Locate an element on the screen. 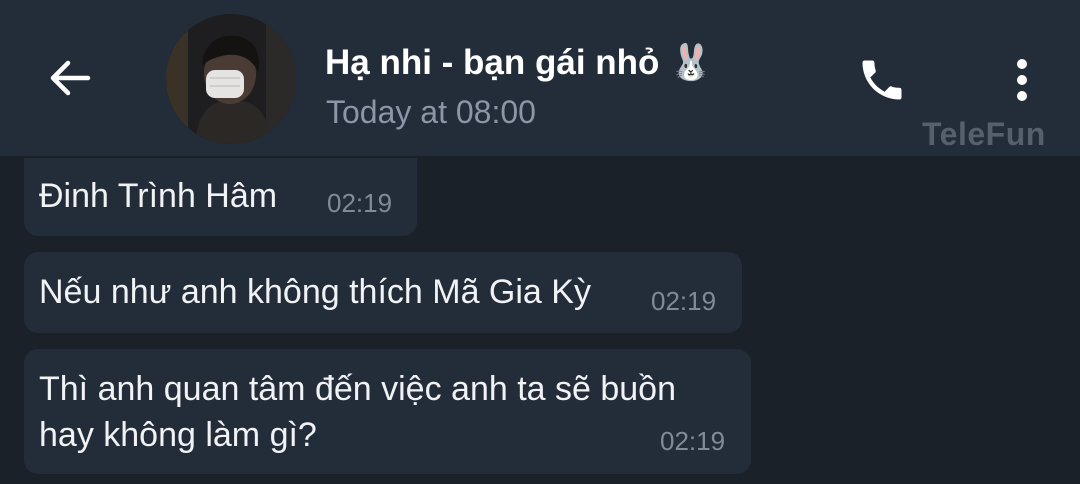 This screenshot has width=1080, height=484. more-options-button is located at coordinates (1022, 80).